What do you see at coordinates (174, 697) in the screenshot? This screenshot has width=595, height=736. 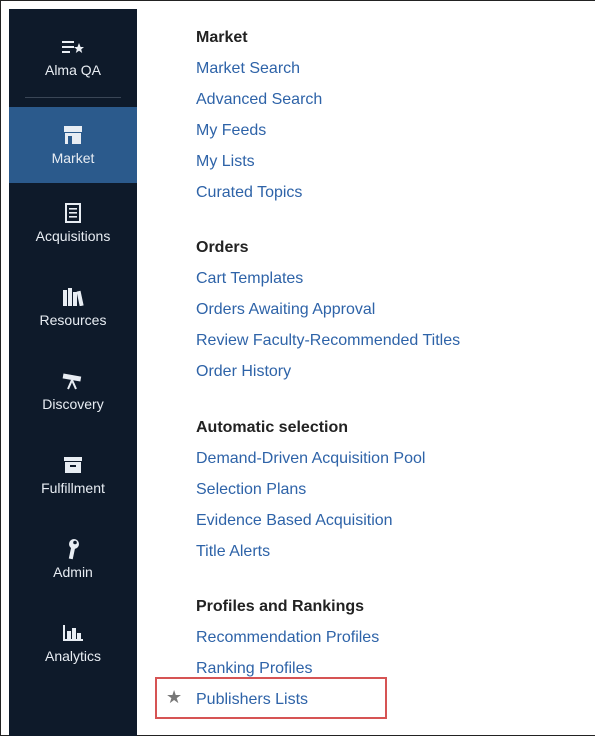 I see `star-icon: ★` at bounding box center [174, 697].